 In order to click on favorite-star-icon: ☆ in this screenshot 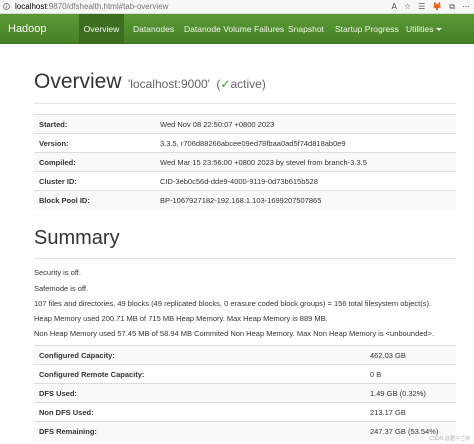, I will do `click(407, 6)`.